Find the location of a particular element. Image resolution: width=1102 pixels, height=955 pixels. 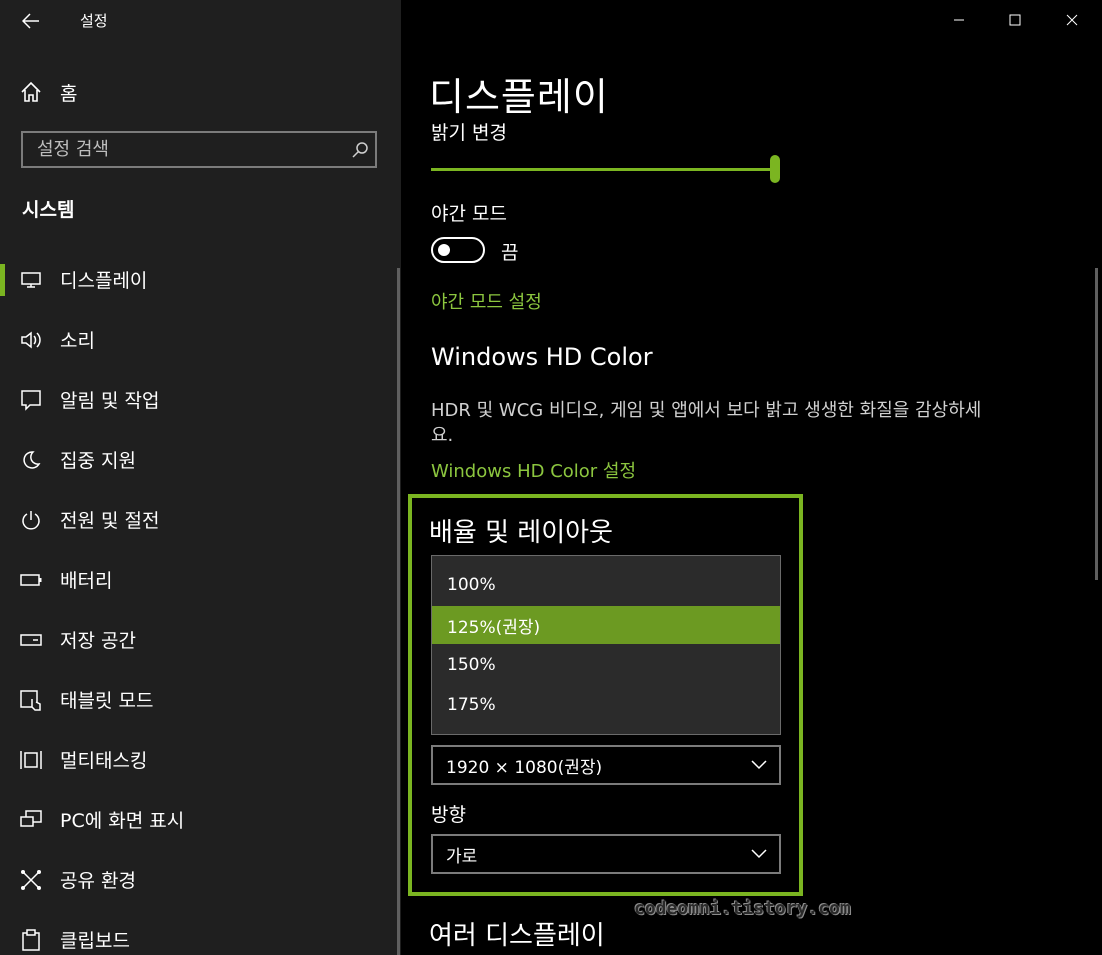

share-icon is located at coordinates (31, 880).